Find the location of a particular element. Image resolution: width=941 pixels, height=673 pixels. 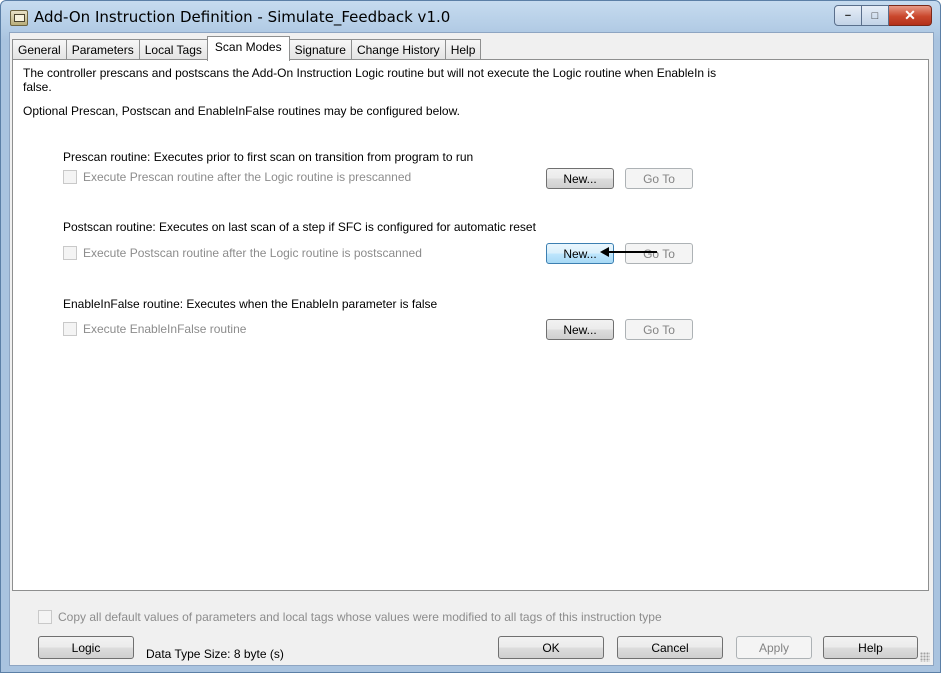

close-icon: ✕ is located at coordinates (910, 15).